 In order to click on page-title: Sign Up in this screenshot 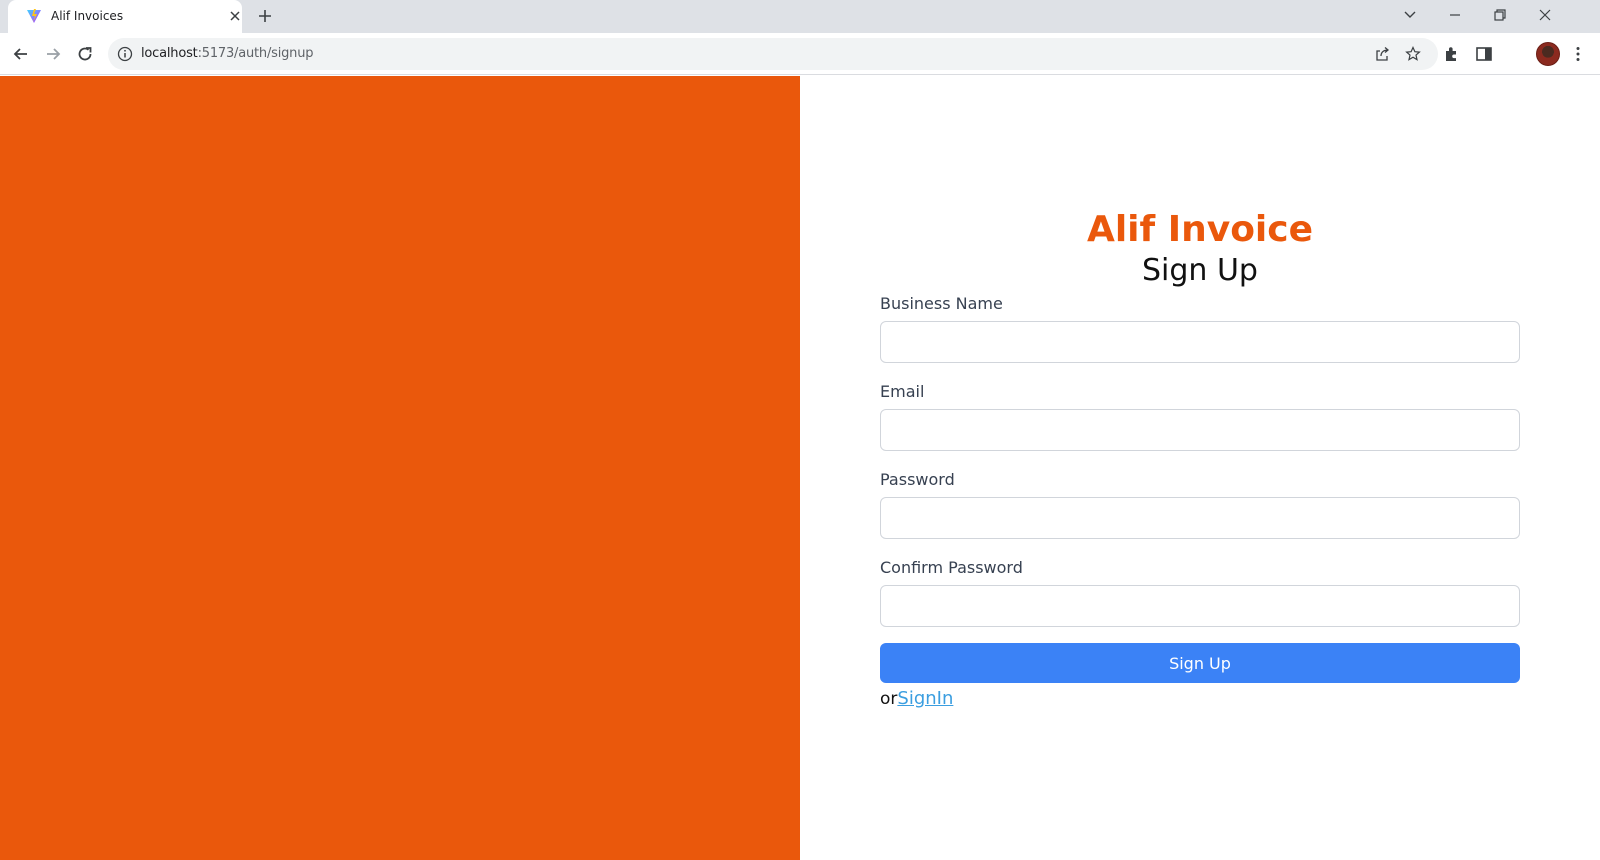, I will do `click(1200, 270)`.